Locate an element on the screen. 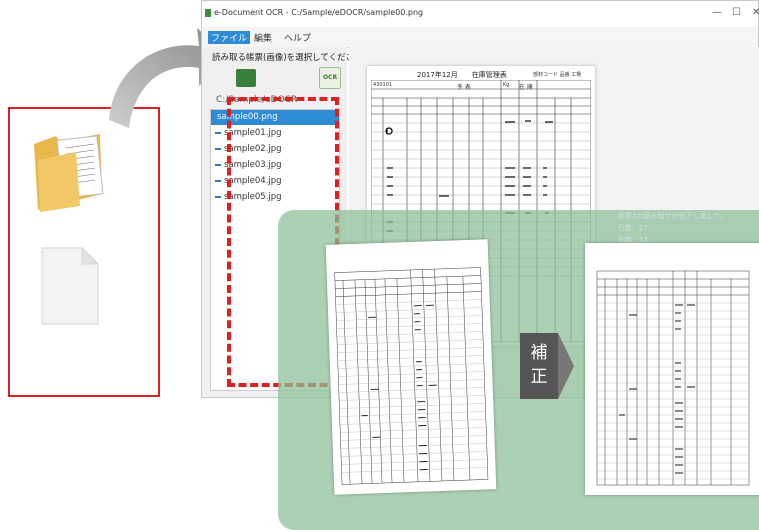  maximize-button: ☐ is located at coordinates (736, 12).